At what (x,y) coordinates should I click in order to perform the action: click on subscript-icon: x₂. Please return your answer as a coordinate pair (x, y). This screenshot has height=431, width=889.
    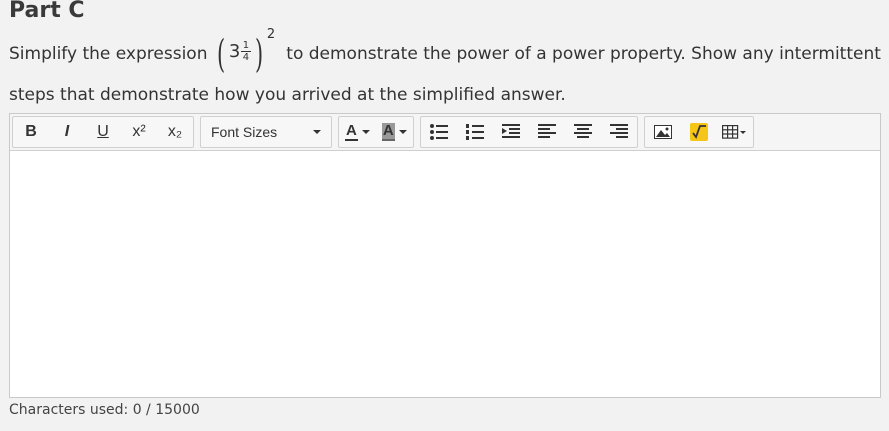
    Looking at the image, I should click on (175, 131).